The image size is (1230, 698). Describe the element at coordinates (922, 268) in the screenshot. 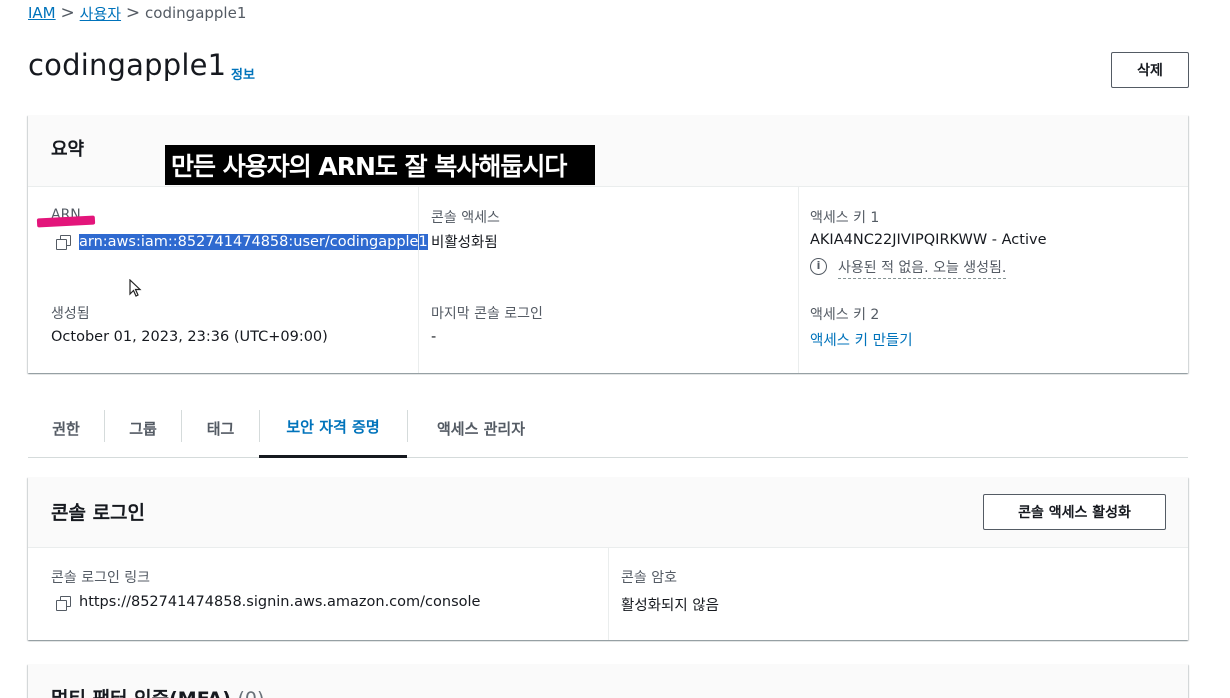

I see `access-key-1-note: 사용된 적 없음. 오늘 생성됨.` at that location.